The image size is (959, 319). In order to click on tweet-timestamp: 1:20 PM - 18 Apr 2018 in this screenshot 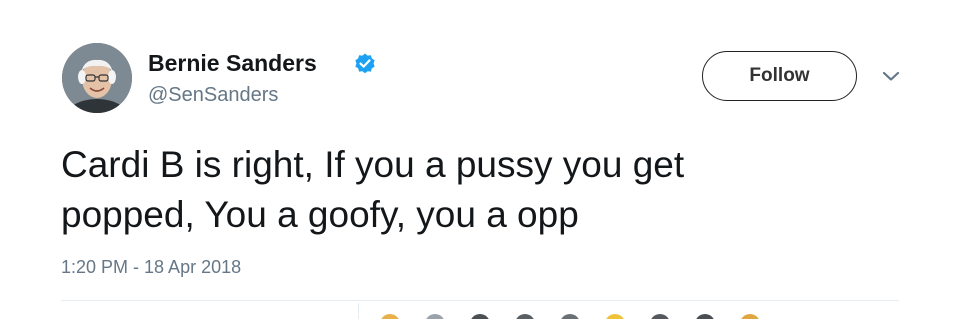, I will do `click(151, 267)`.